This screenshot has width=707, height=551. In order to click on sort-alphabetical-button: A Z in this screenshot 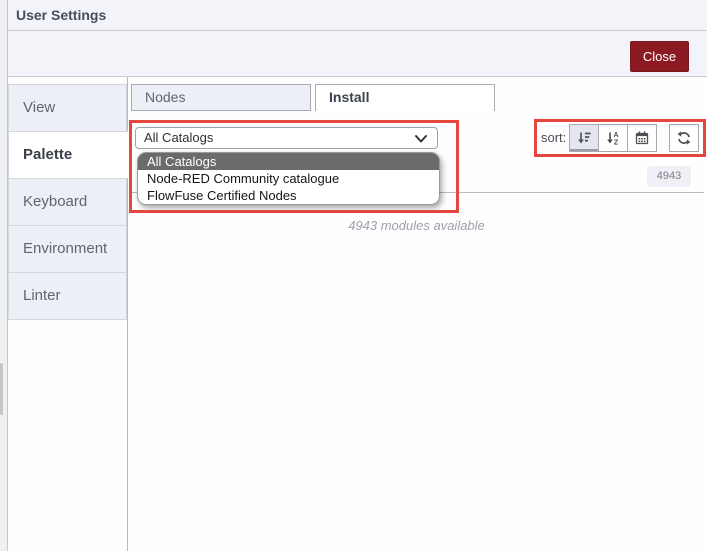, I will do `click(613, 138)`.